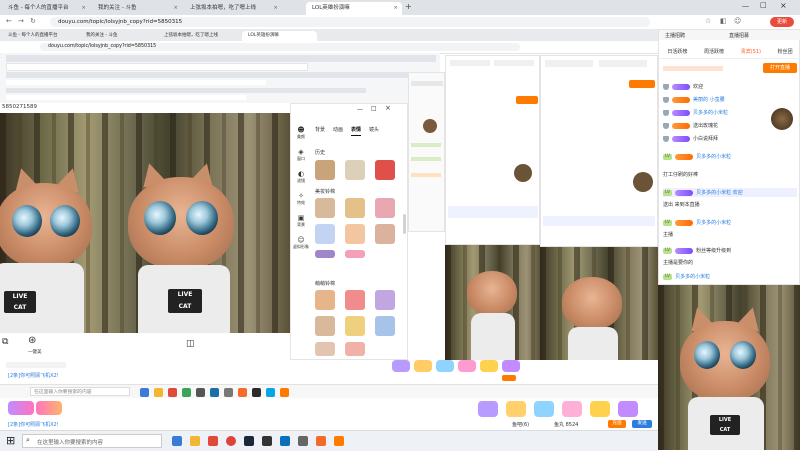 This screenshot has width=800, height=451. Describe the element at coordinates (33, 21) in the screenshot. I see `reload-icon: ↻` at that location.